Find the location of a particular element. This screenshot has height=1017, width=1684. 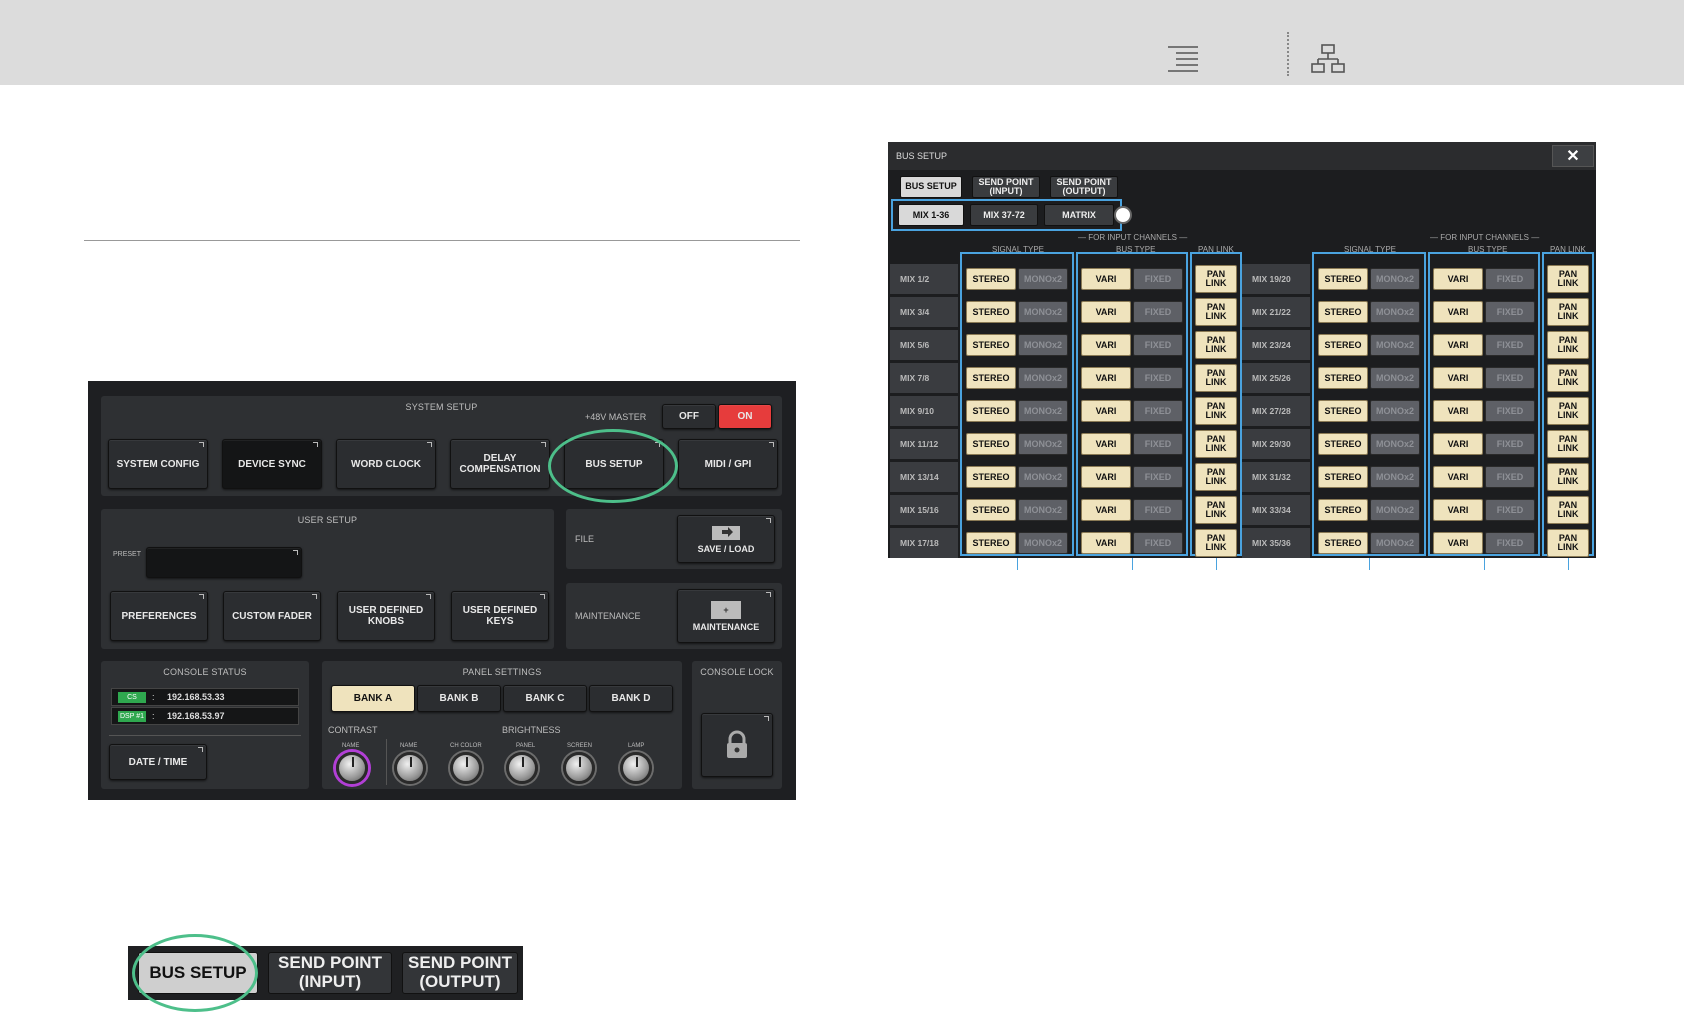

save-load-button: SAVE / LOAD is located at coordinates (726, 539).